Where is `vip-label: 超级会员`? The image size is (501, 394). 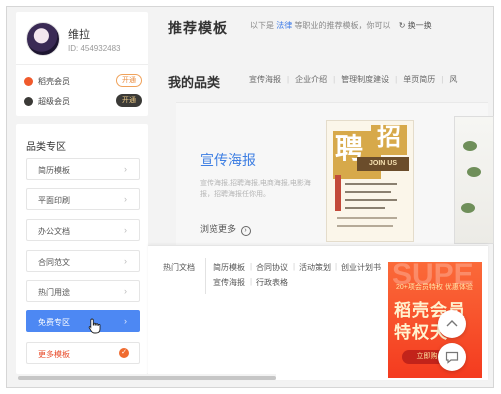
vip-label: 超级会员 is located at coordinates (54, 101).